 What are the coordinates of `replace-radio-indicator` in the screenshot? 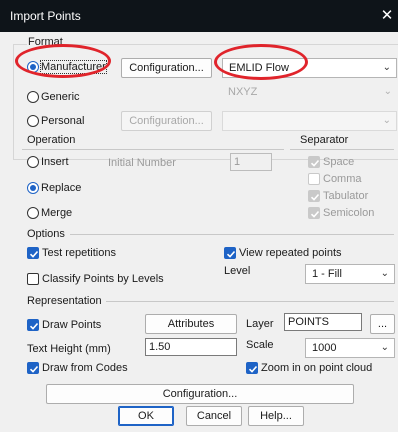 It's located at (33, 188).